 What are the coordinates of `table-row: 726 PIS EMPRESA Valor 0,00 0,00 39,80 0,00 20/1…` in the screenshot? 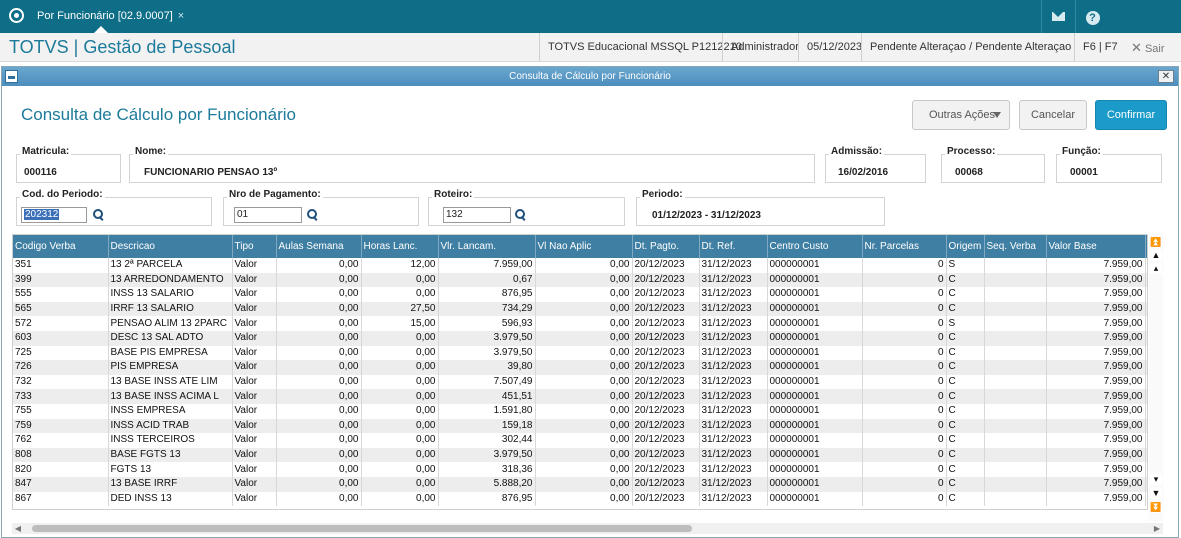 It's located at (580, 367).